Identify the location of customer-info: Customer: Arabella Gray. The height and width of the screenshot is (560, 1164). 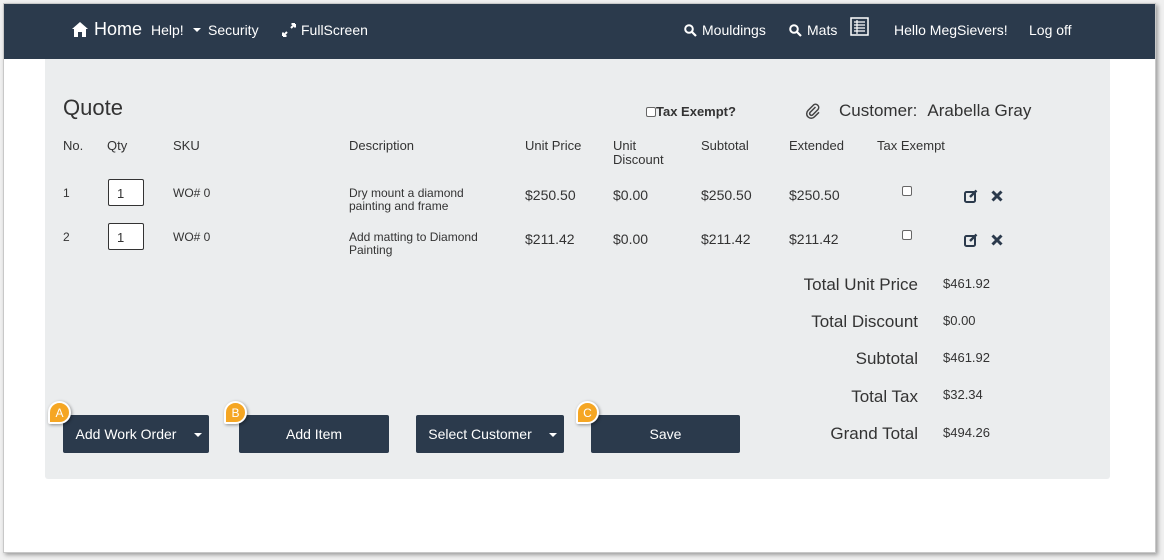
(918, 111).